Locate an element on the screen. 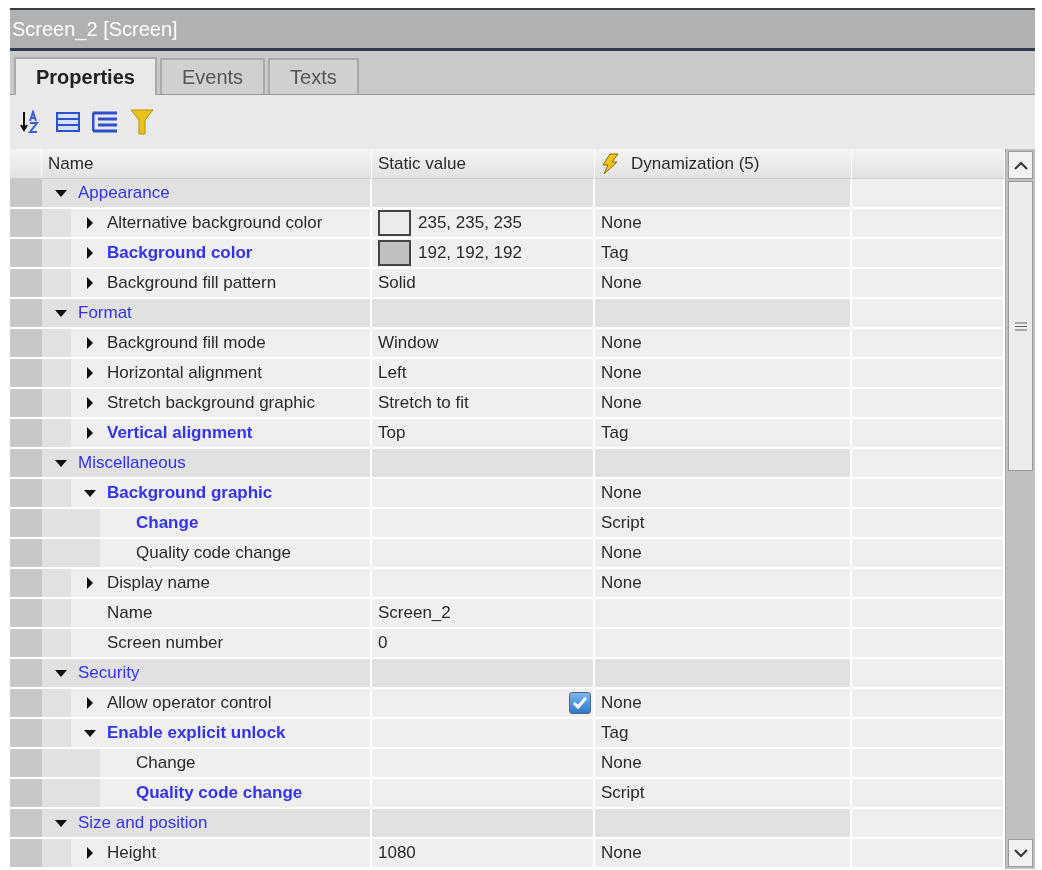 This screenshot has height=870, width=1042. property-name: Background fill pattern is located at coordinates (192, 283).